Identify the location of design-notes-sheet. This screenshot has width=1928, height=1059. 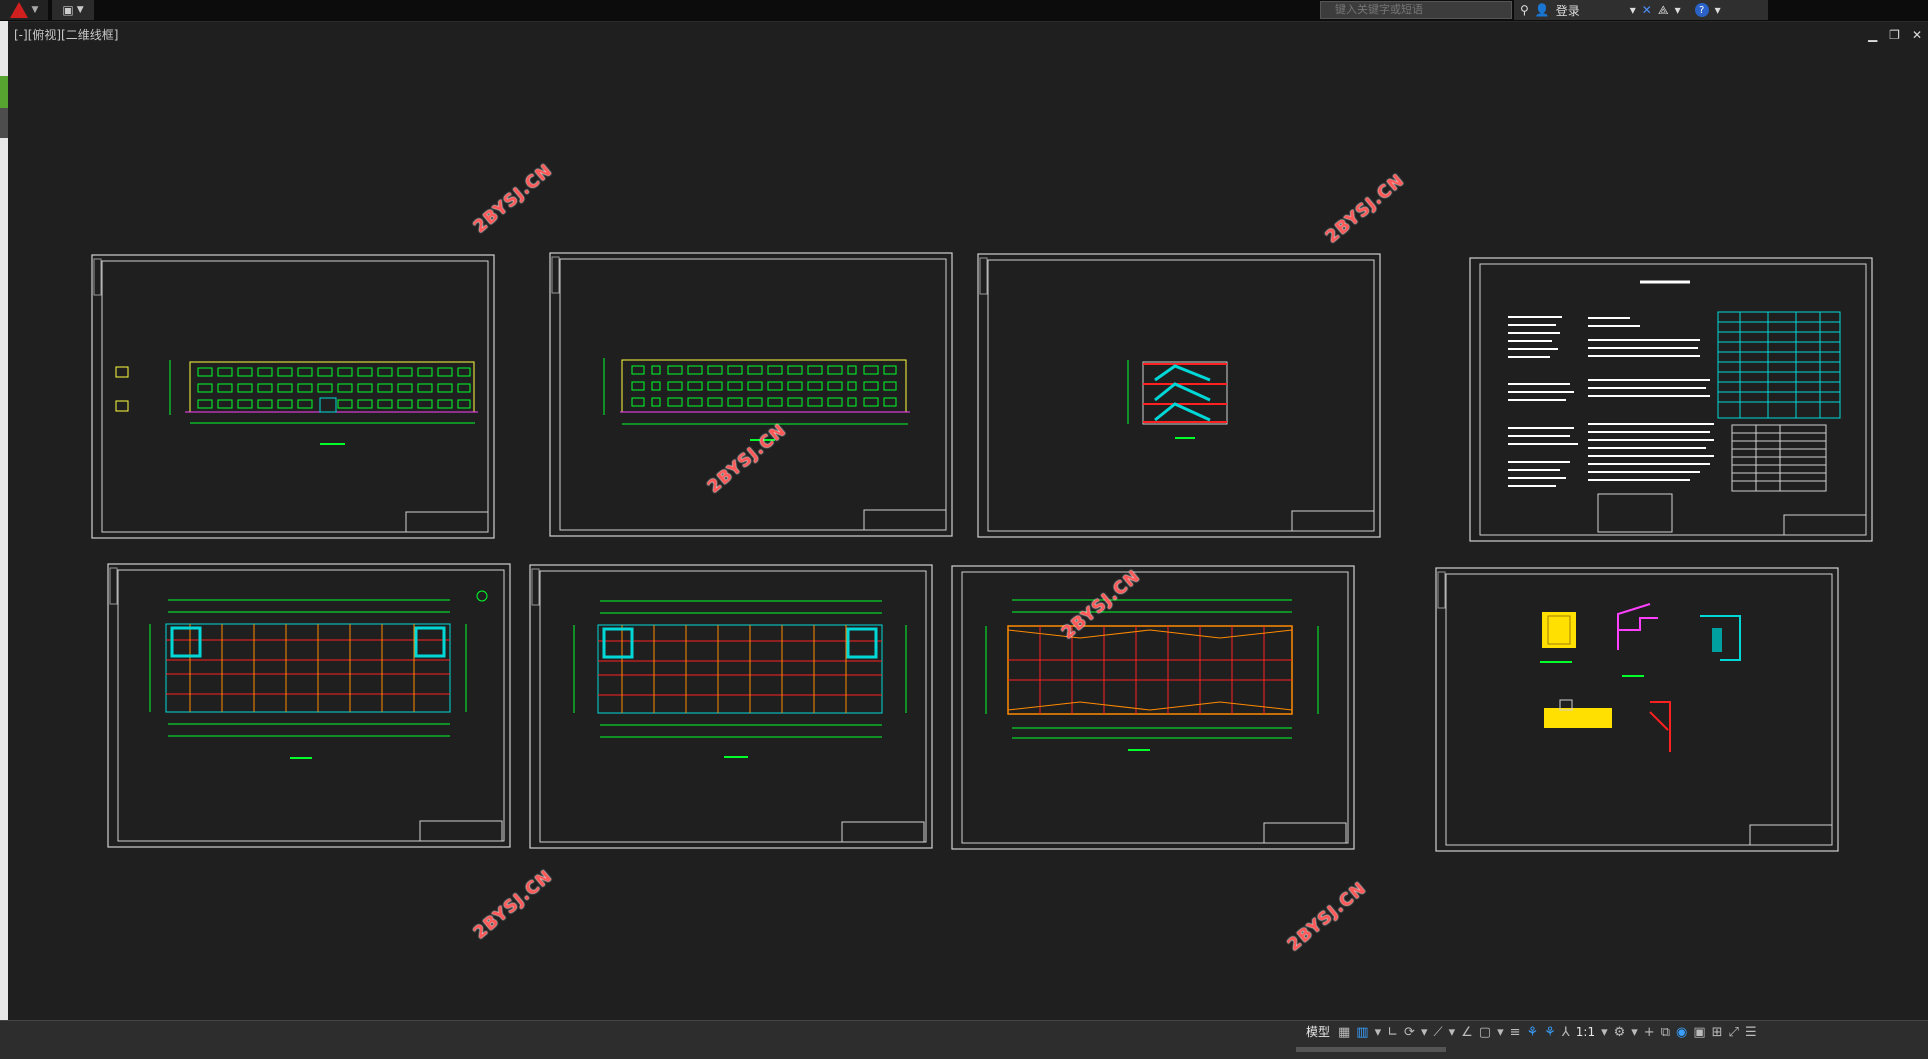
(1671, 399).